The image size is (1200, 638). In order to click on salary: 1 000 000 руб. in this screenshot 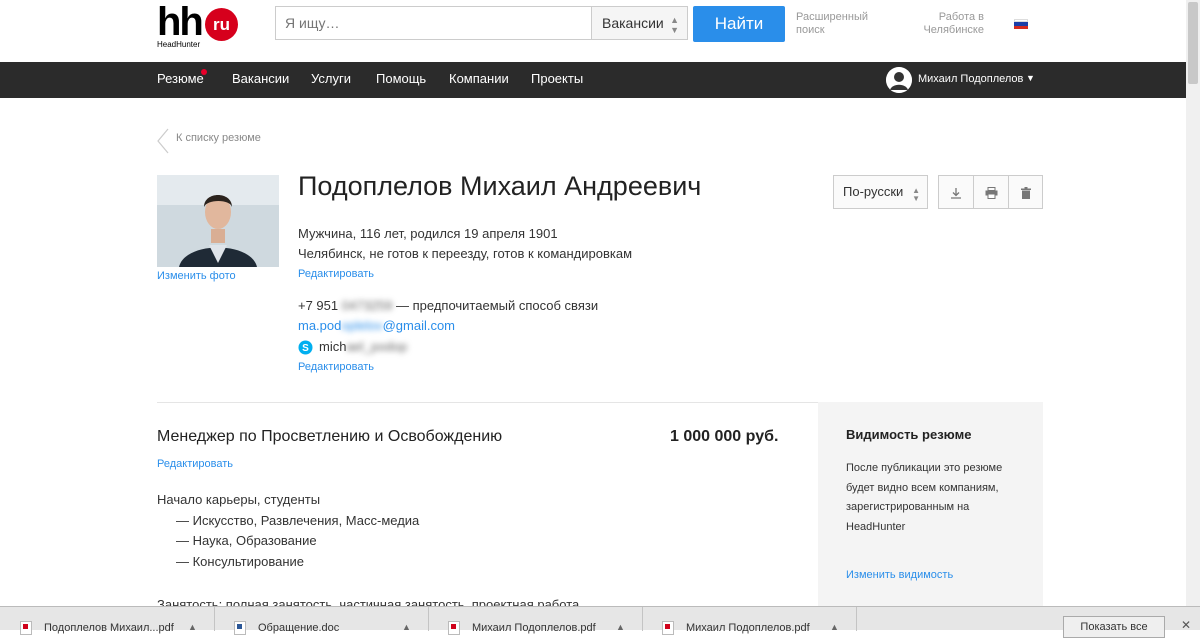, I will do `click(724, 436)`.